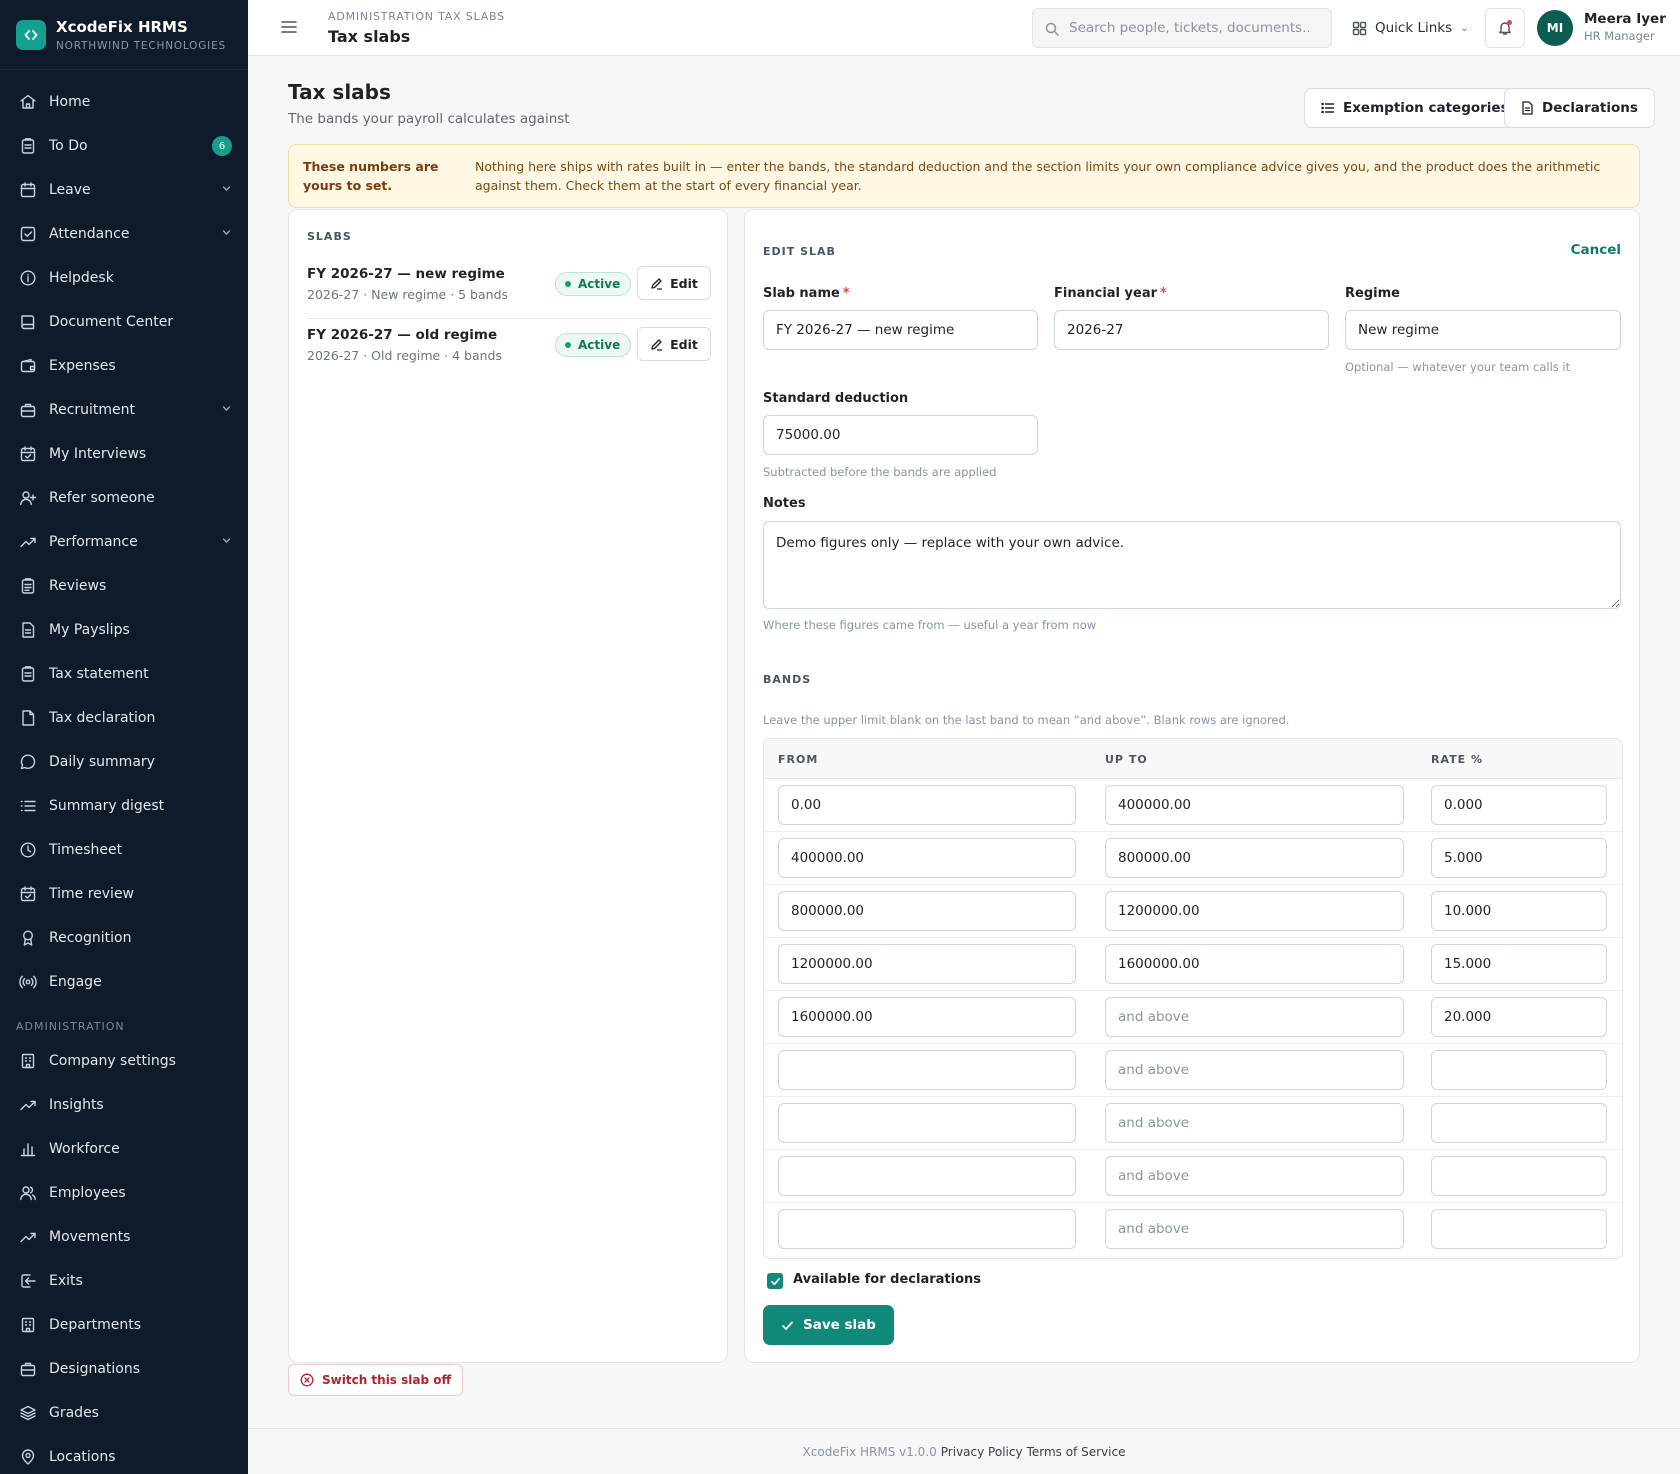 The width and height of the screenshot is (1680, 1474). I want to click on switch-slab-off-label: Switch this slab off, so click(387, 1380).